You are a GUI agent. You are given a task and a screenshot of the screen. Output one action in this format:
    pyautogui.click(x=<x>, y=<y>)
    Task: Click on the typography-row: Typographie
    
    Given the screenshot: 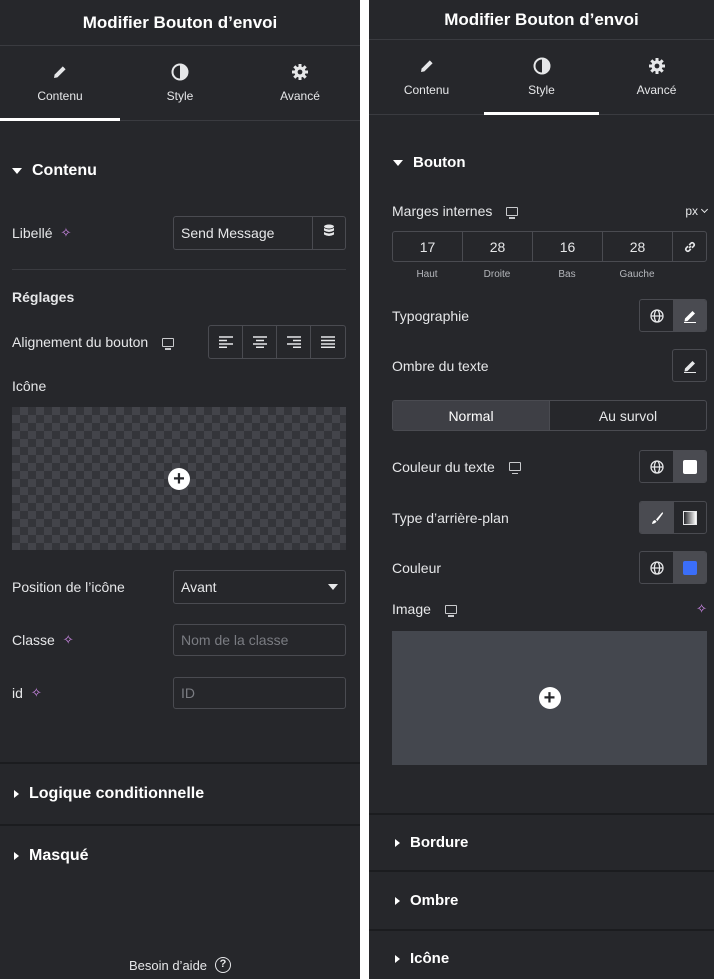 What is the action you would take?
    pyautogui.click(x=549, y=315)
    